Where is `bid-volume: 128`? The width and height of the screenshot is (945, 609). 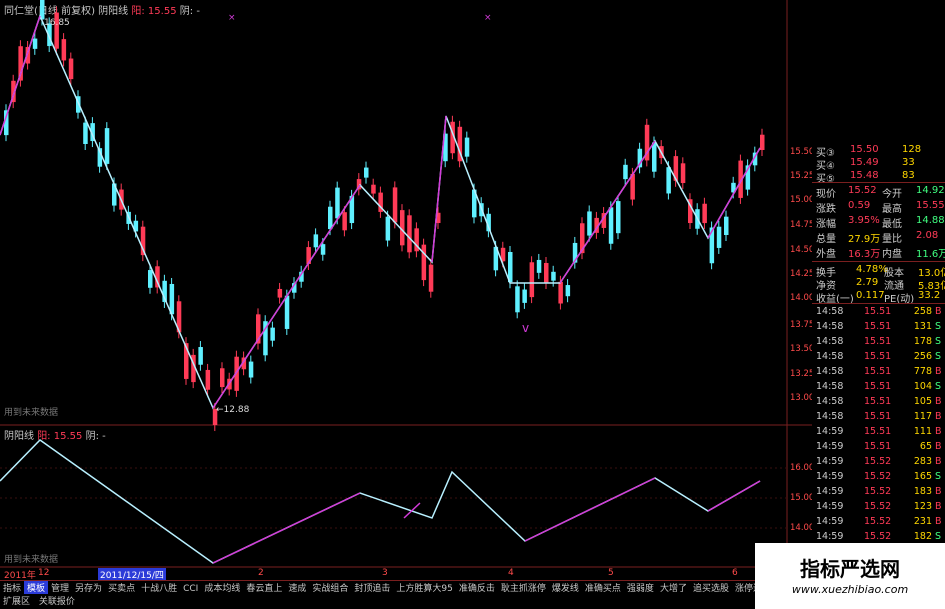 bid-volume: 128 is located at coordinates (912, 149).